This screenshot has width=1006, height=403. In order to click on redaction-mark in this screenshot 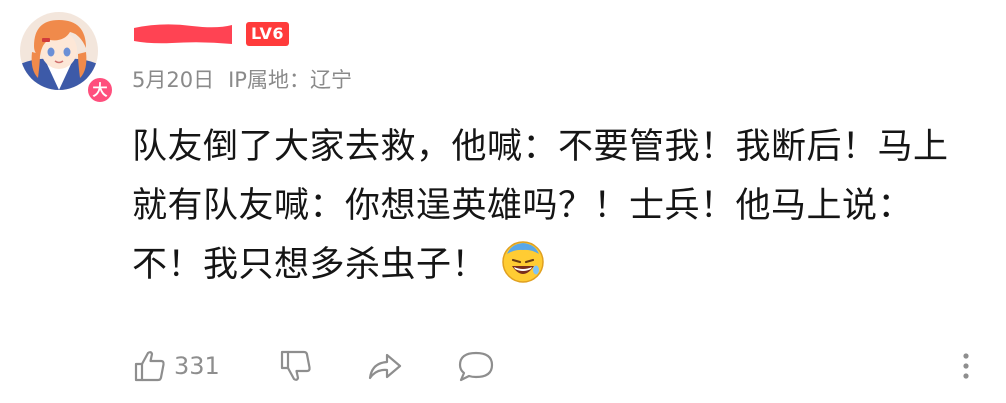, I will do `click(183, 34)`.